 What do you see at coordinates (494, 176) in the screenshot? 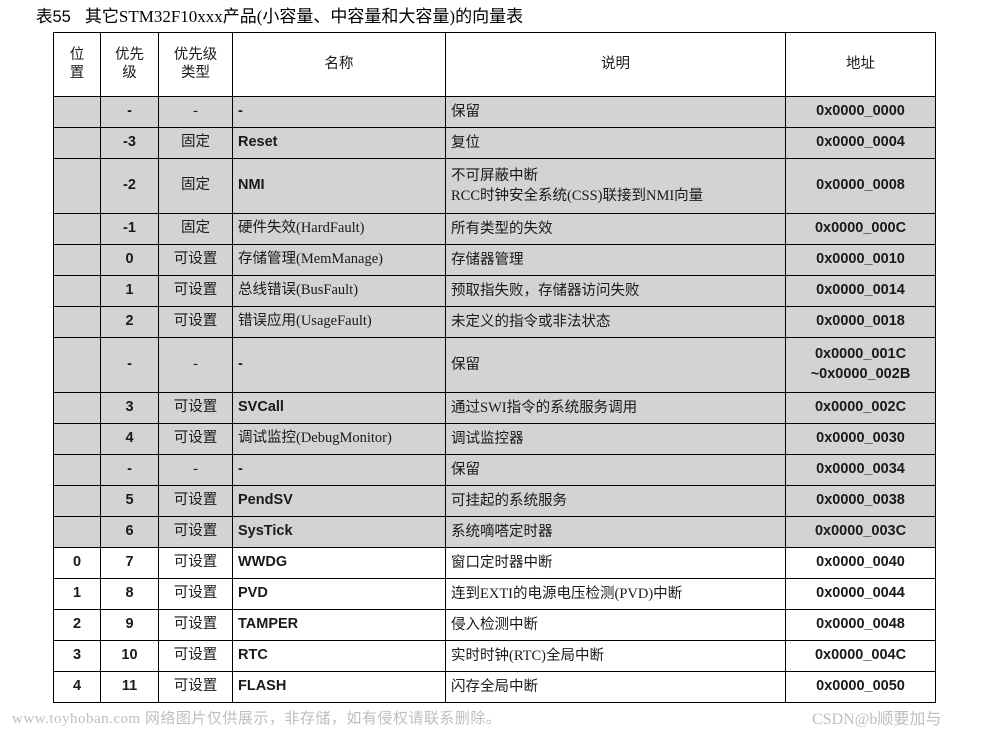
I see `description-line: 不可屏蔽中断` at bounding box center [494, 176].